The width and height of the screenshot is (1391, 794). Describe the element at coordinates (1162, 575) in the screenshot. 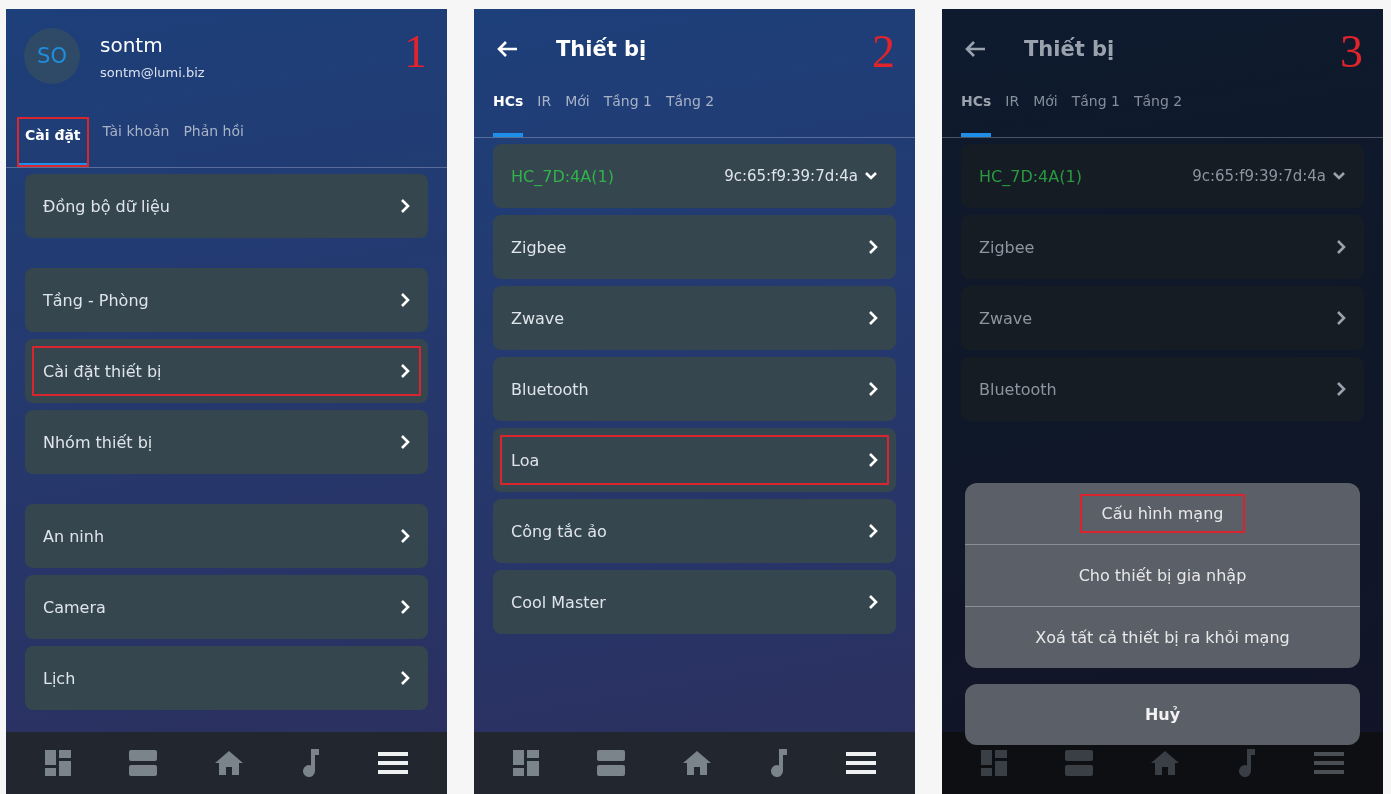

I see `sheet-option: Cho thiết bị gia nhập` at that location.